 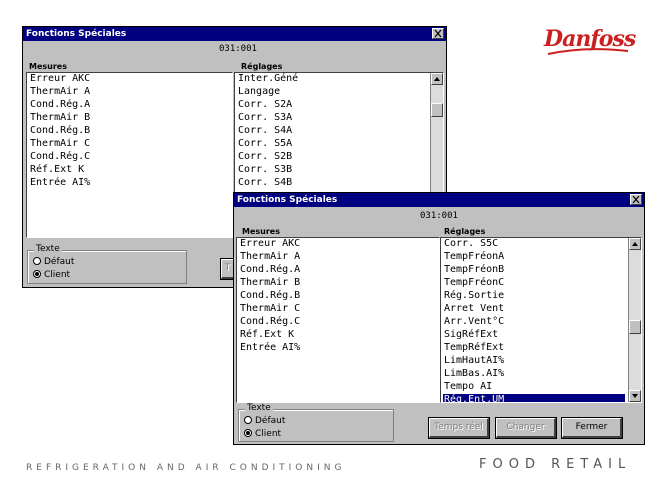 What do you see at coordinates (526, 428) in the screenshot?
I see `changer-button: Changer` at bounding box center [526, 428].